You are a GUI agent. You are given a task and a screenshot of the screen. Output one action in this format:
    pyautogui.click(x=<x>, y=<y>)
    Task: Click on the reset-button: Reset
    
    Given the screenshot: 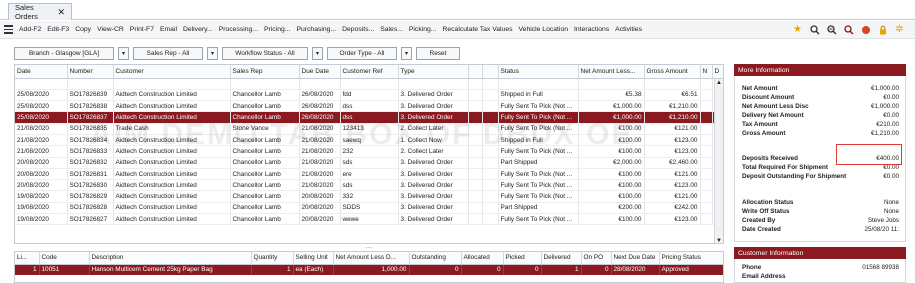 What is the action you would take?
    pyautogui.click(x=438, y=53)
    